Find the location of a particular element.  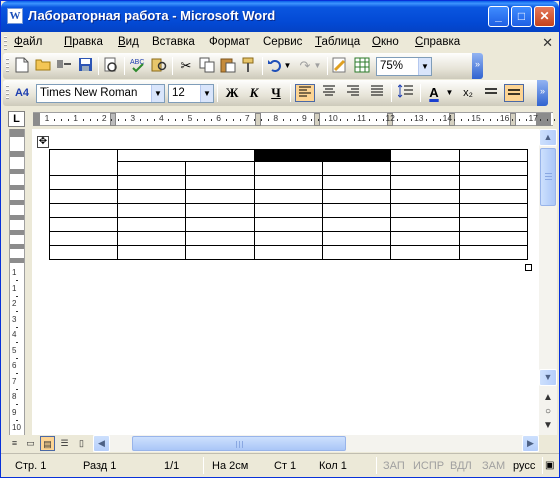

previous-page-icon: ▲ is located at coordinates (548, 398).